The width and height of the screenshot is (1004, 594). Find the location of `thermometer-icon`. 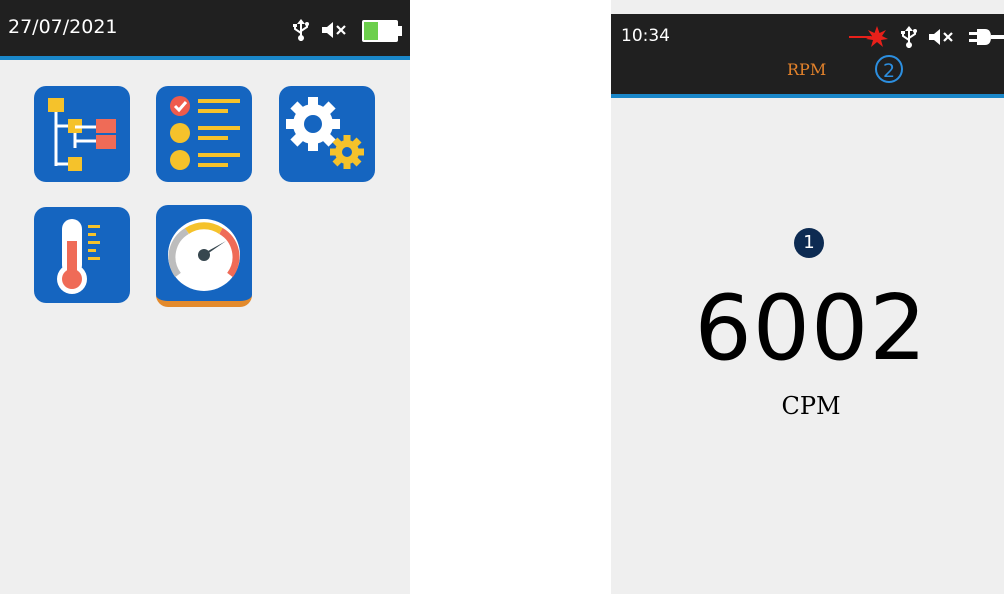

thermometer-icon is located at coordinates (78, 256).